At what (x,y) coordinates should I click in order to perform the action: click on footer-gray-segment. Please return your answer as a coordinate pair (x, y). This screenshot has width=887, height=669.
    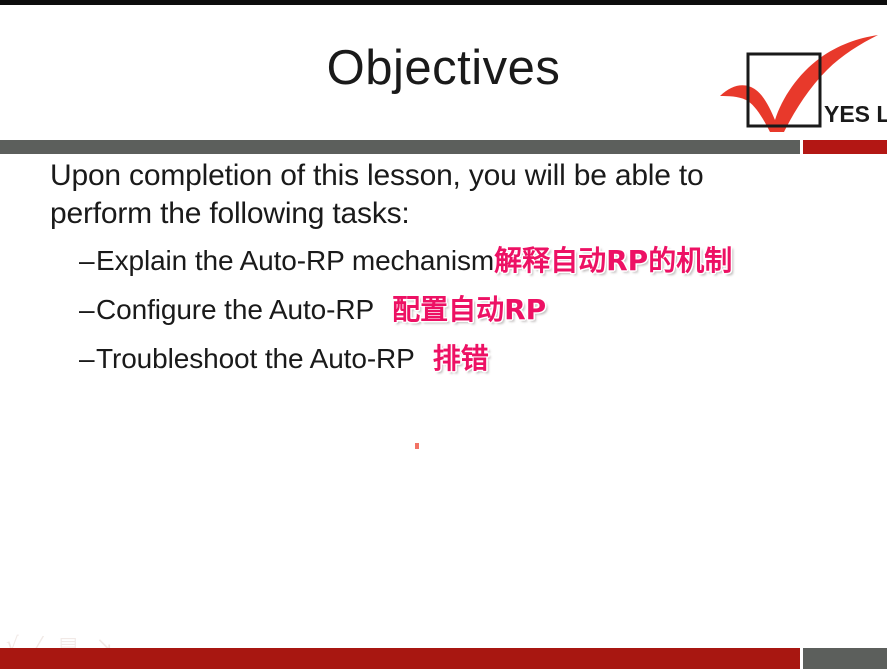
    Looking at the image, I should click on (845, 658).